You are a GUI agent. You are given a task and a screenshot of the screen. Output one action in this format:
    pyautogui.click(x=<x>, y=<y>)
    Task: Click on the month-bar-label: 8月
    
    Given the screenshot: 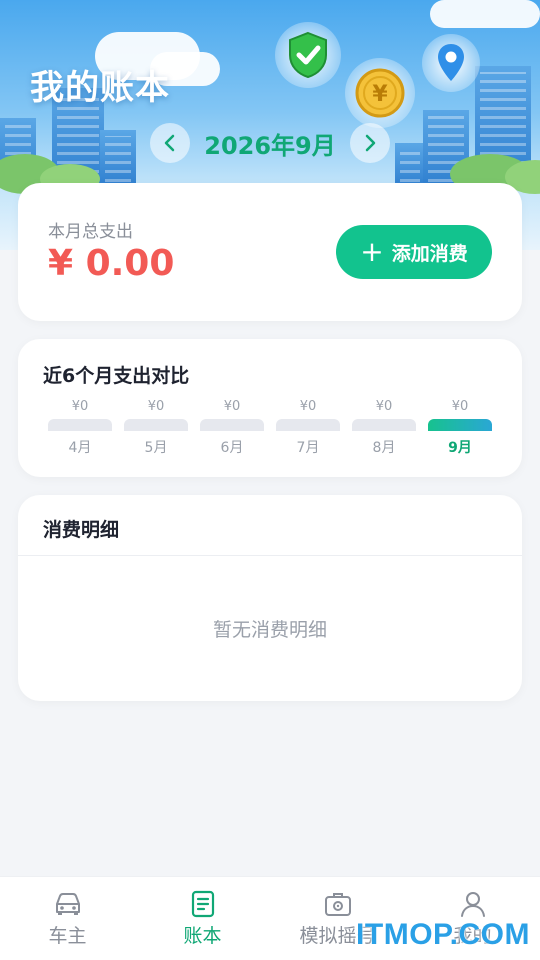 What is the action you would take?
    pyautogui.click(x=384, y=448)
    